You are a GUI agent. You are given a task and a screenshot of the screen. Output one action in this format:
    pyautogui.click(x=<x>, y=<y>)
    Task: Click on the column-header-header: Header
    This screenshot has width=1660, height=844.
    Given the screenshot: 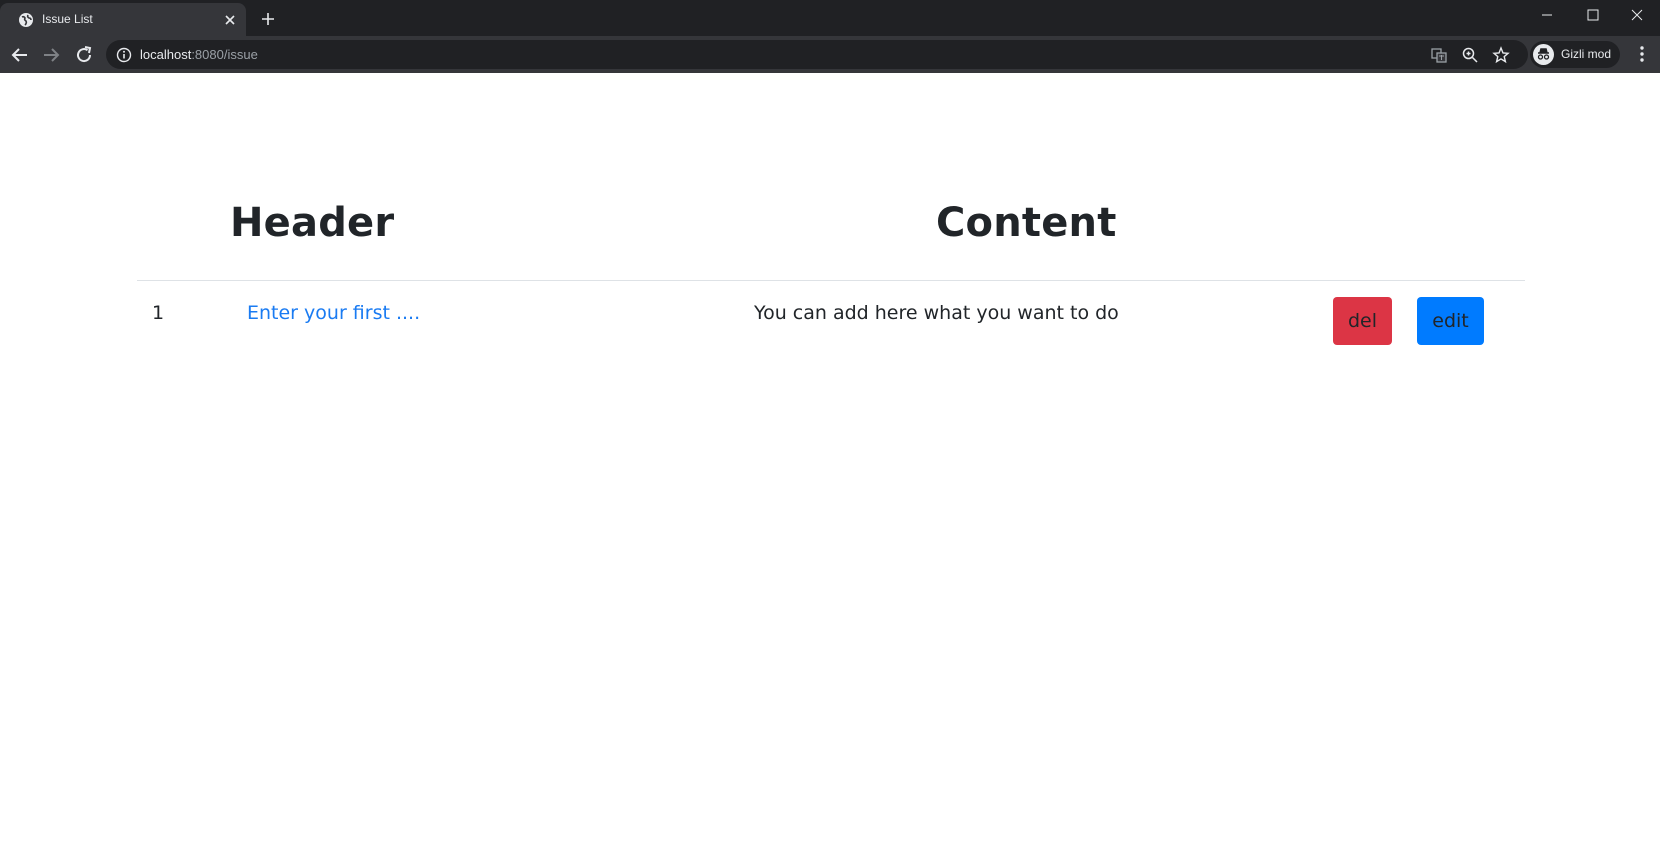 What is the action you would take?
    pyautogui.click(x=312, y=223)
    